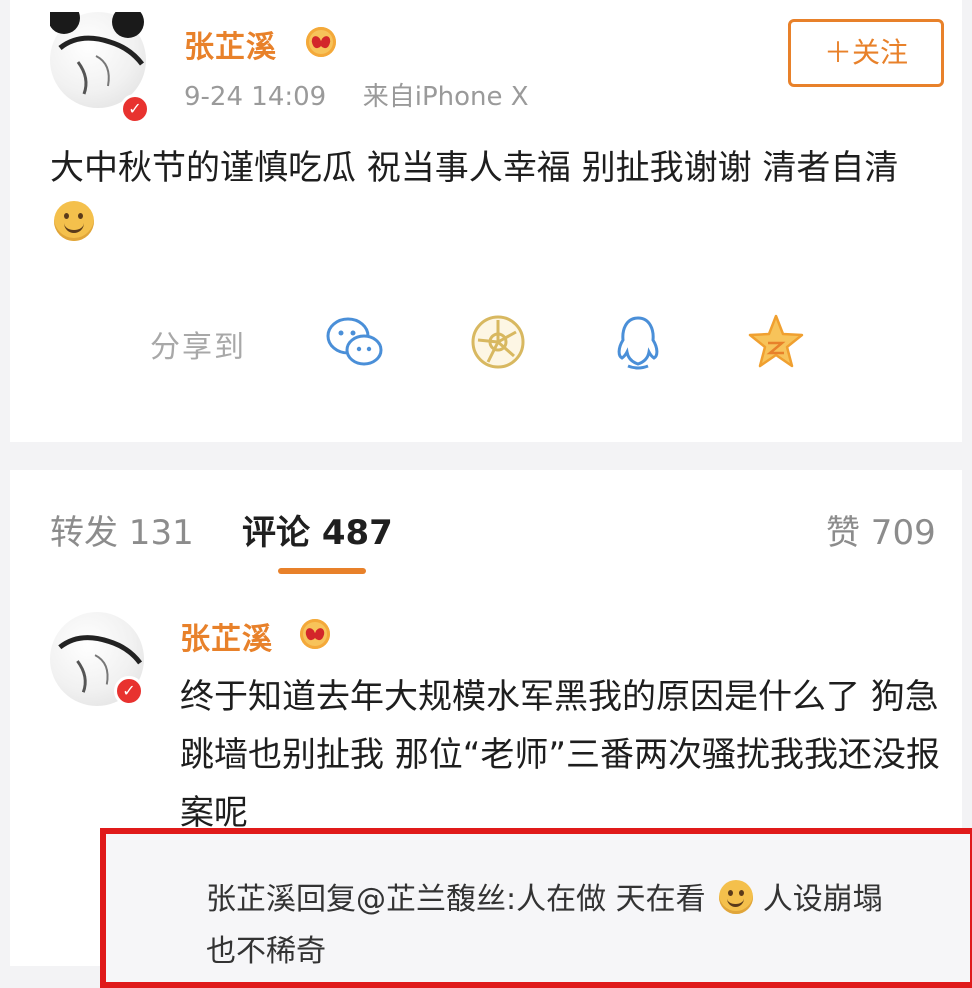  I want to click on post-avatar: ✓, so click(100, 68).